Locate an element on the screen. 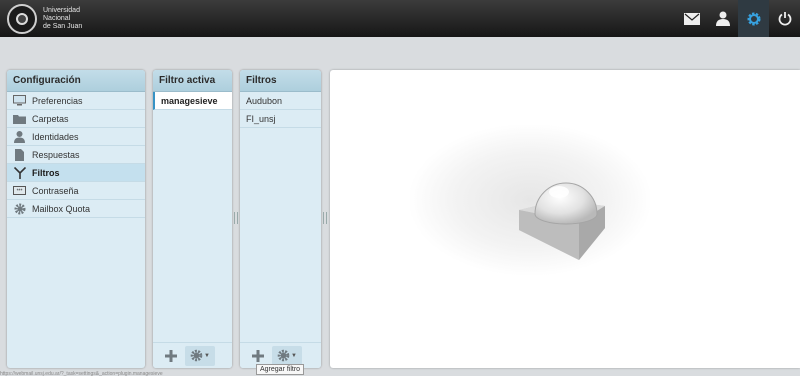 This screenshot has width=800, height=376. section-identities: Identidades is located at coordinates (76, 137).